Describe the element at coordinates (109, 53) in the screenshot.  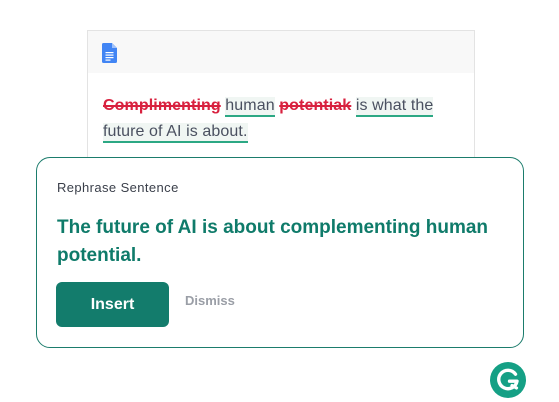
I see `google-docs-icon` at that location.